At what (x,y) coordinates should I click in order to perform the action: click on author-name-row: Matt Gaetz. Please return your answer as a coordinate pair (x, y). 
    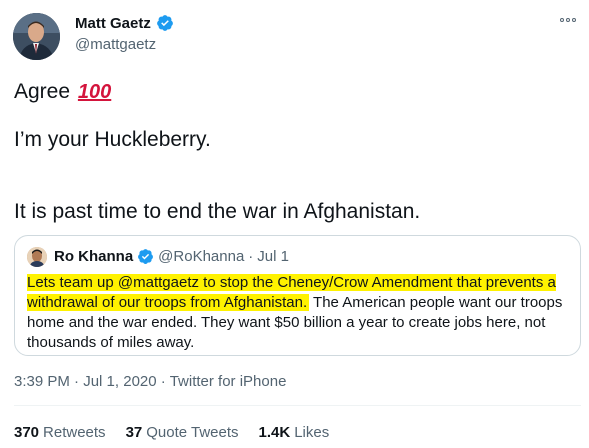
    Looking at the image, I should click on (124, 23).